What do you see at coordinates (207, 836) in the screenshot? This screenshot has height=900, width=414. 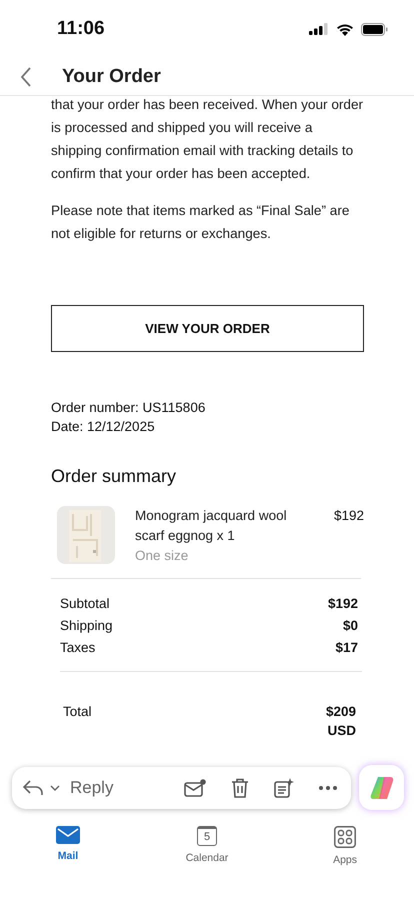 I see `calendar-icon: 5` at bounding box center [207, 836].